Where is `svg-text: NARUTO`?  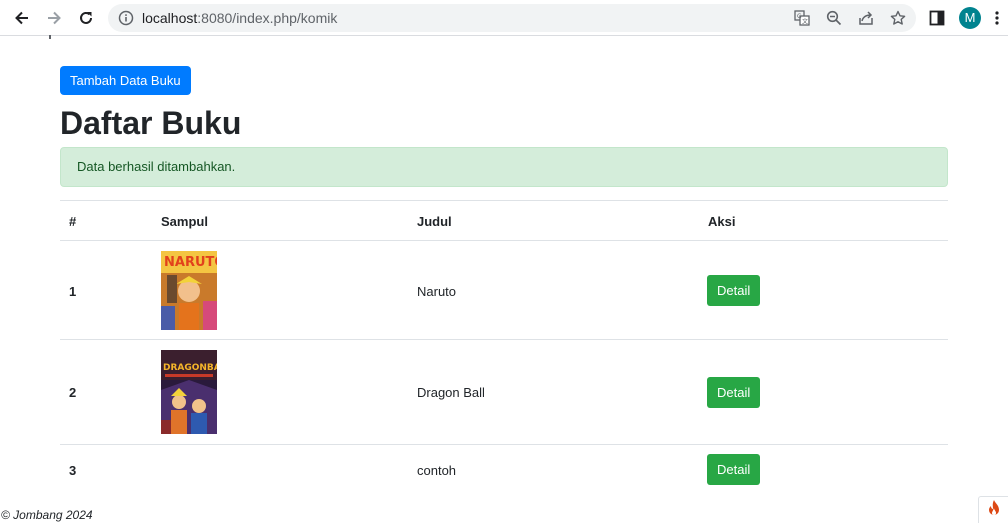
svg-text: NARUTO is located at coordinates (190, 262).